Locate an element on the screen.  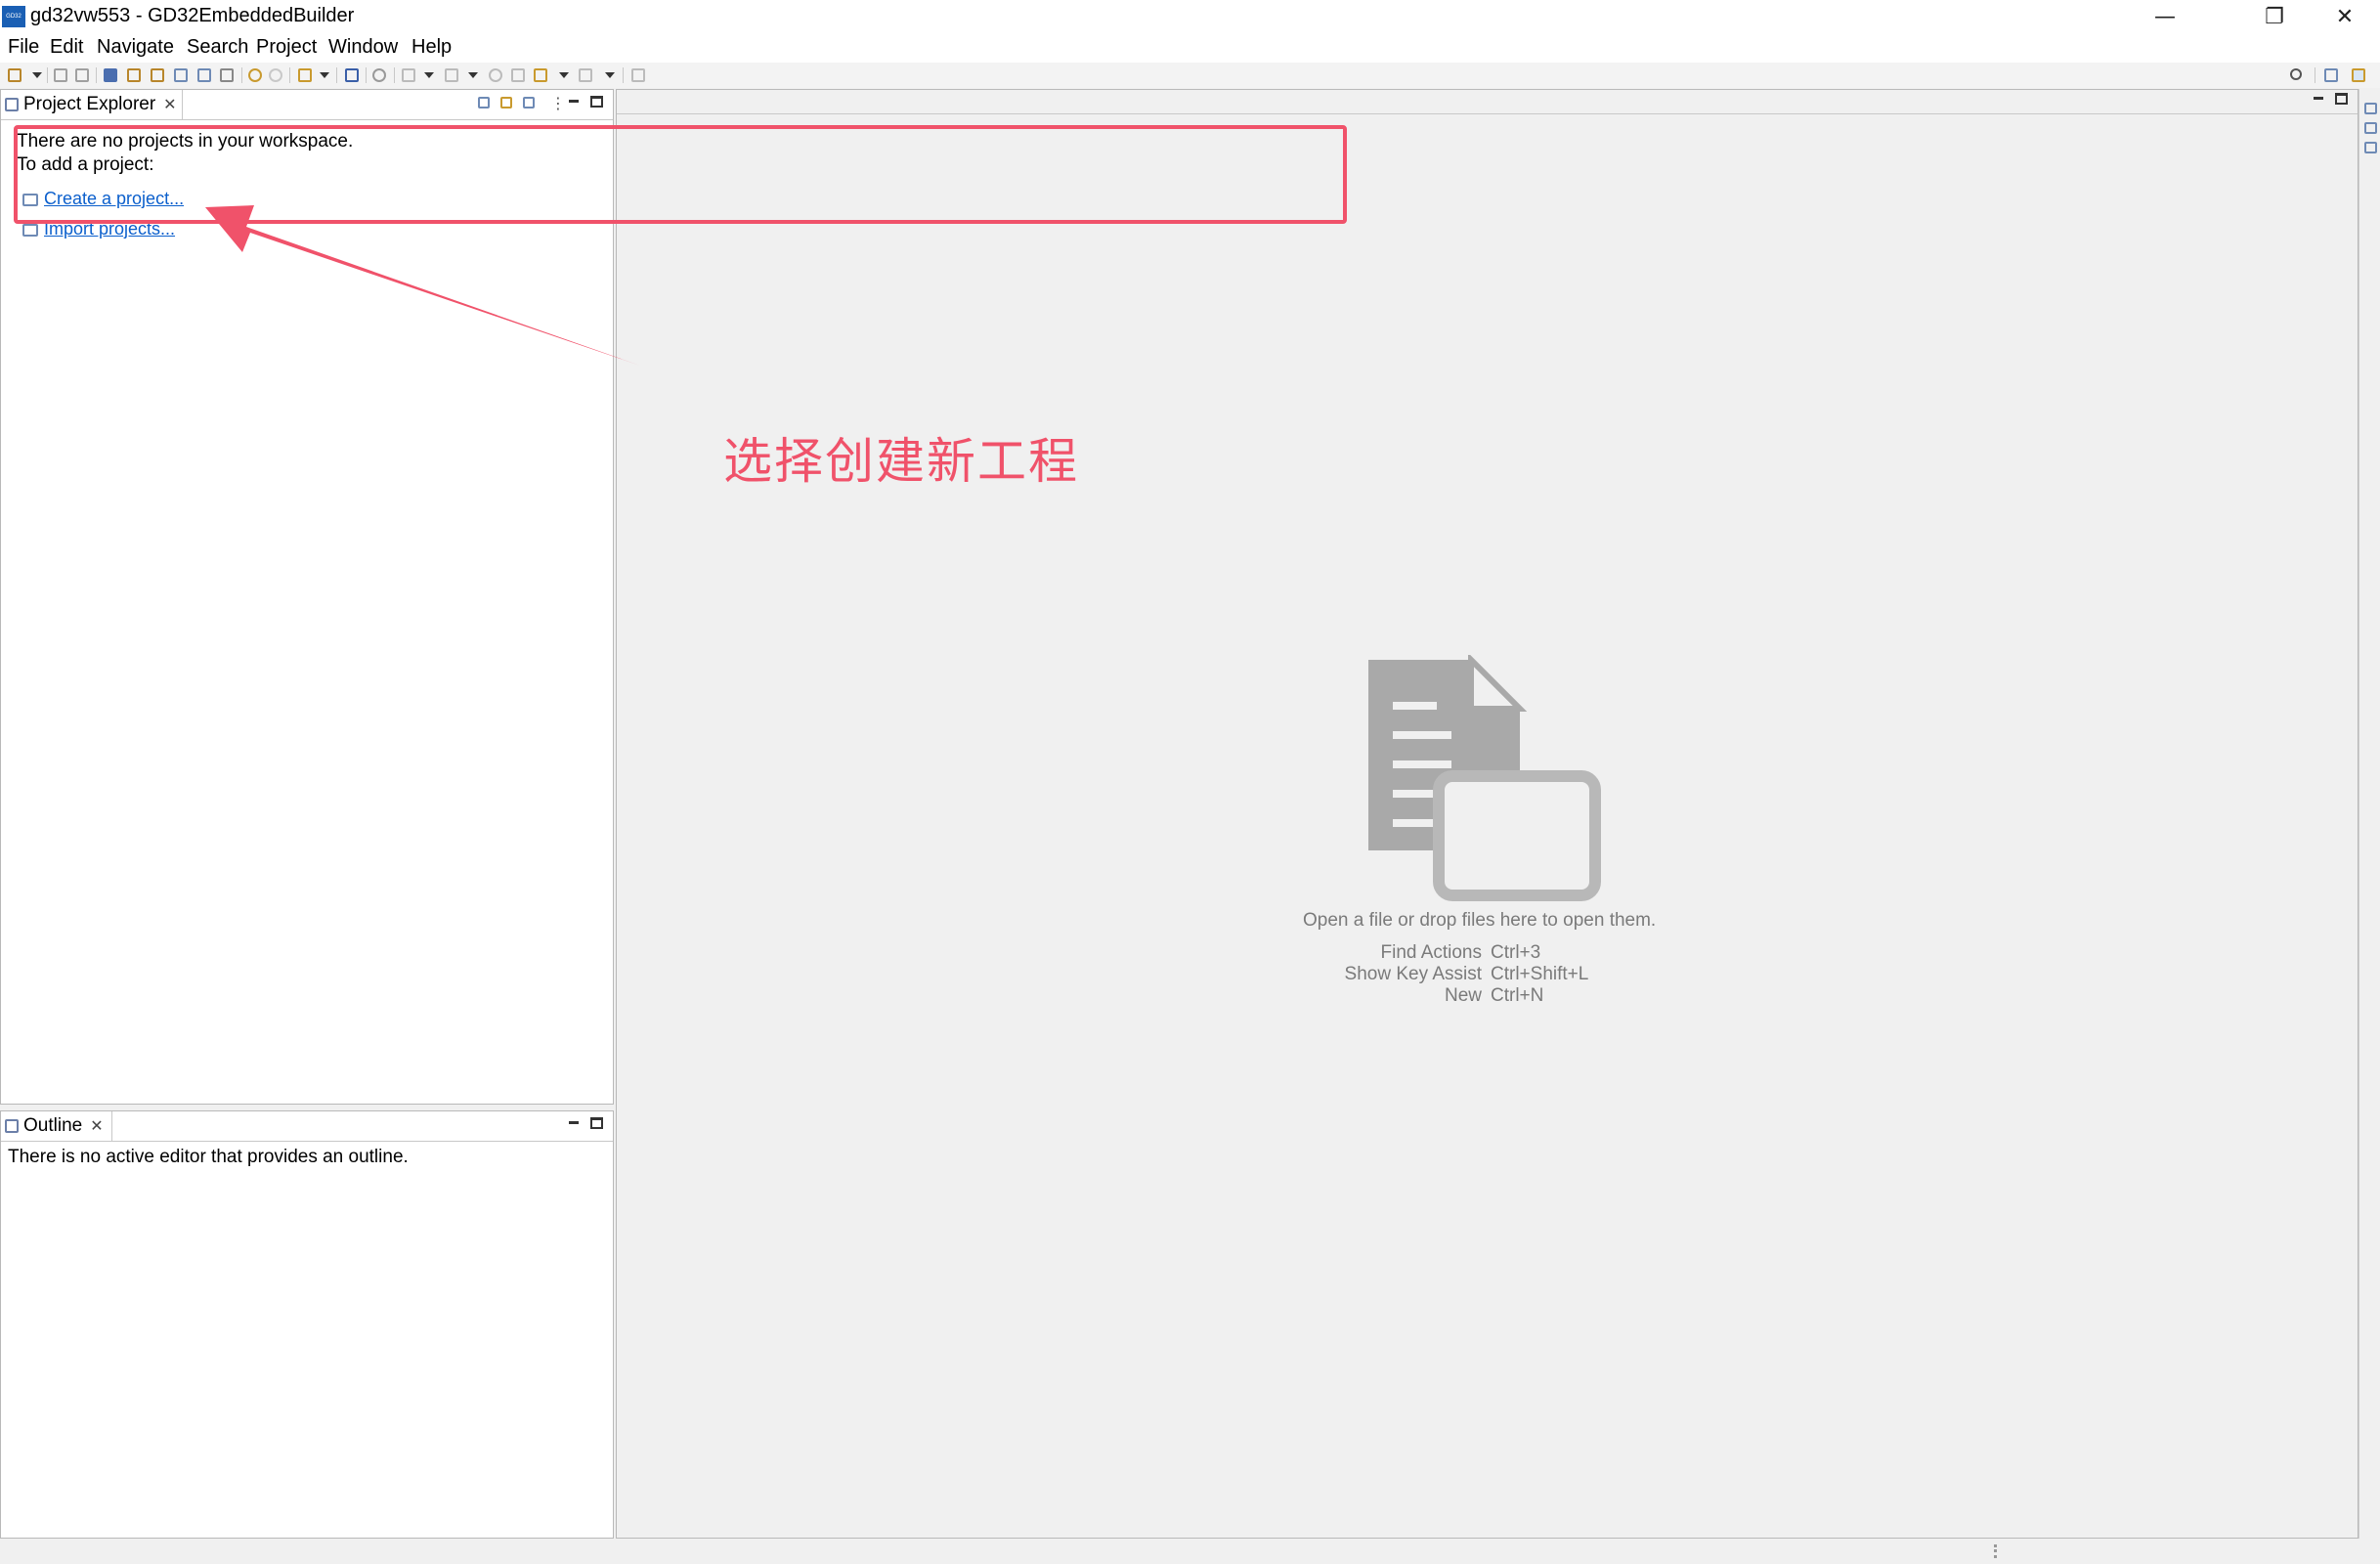
refresh-icon is located at coordinates (379, 75).